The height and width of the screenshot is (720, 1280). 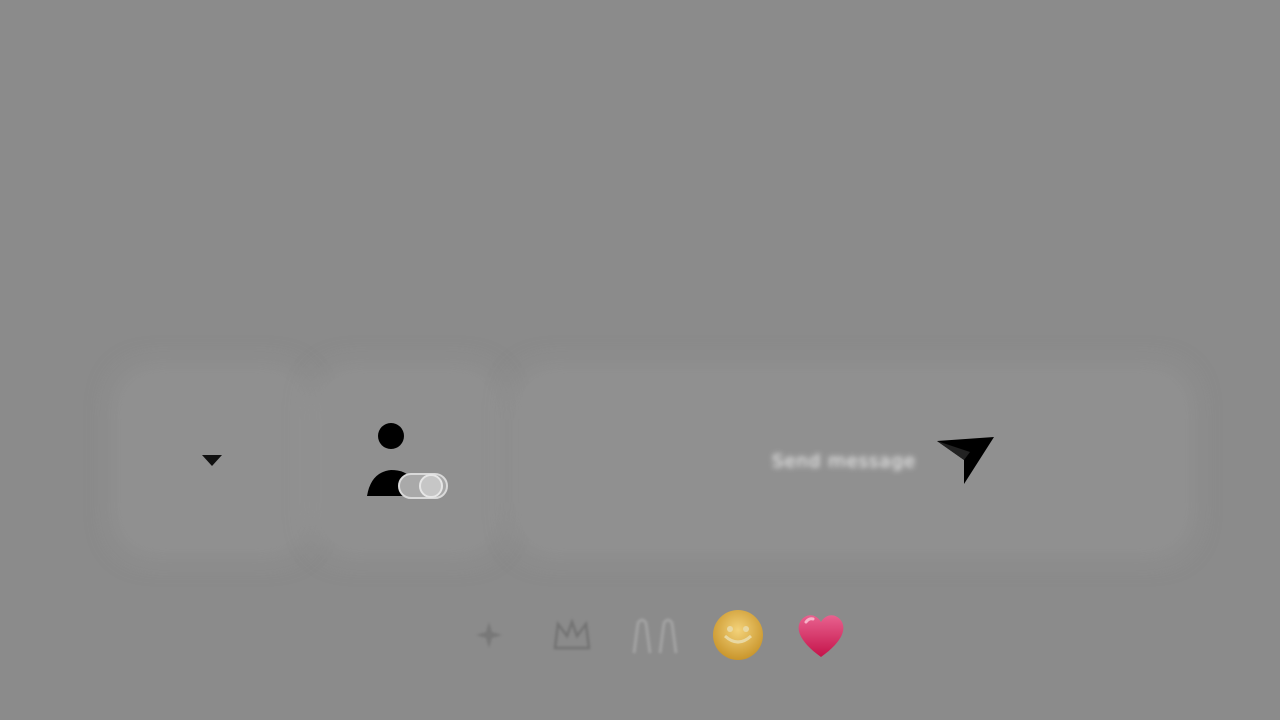 I want to click on send-area: Send message, so click(x=884, y=461).